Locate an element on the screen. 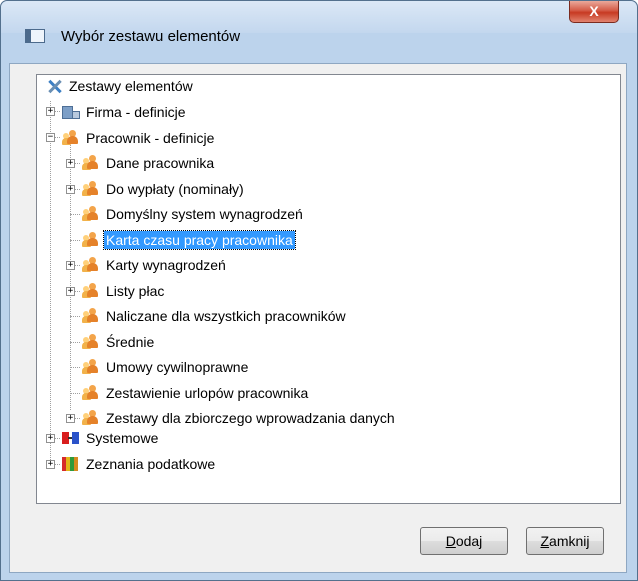  add-button-mnemonic: D is located at coordinates (450, 541).